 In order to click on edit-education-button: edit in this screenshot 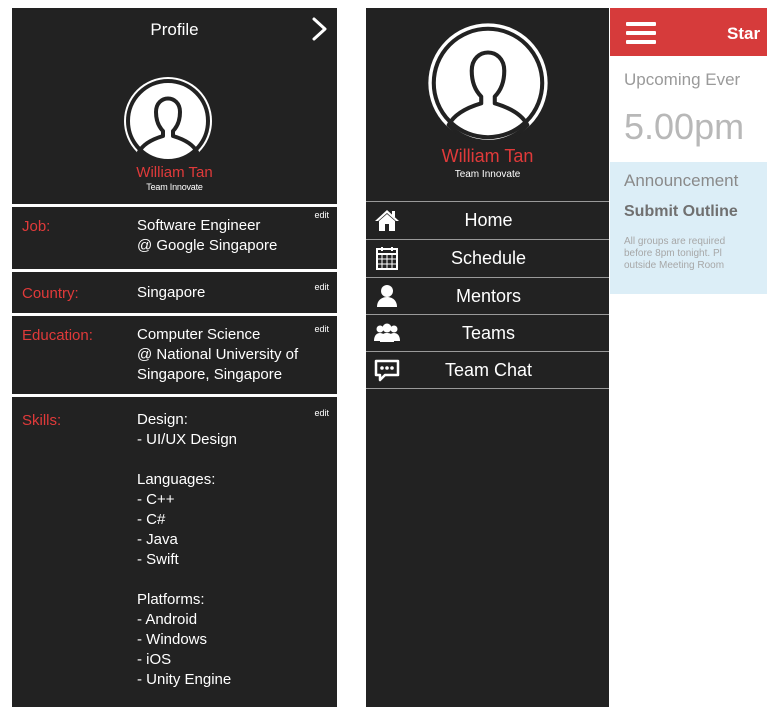, I will do `click(321, 329)`.